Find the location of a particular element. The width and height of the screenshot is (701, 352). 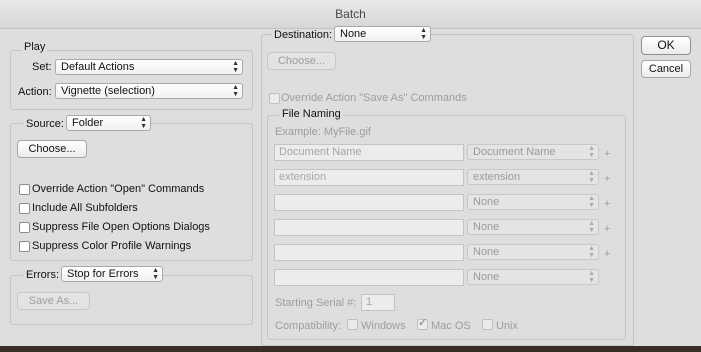

set-select: Default Actions ▲ ▼ is located at coordinates (149, 67).